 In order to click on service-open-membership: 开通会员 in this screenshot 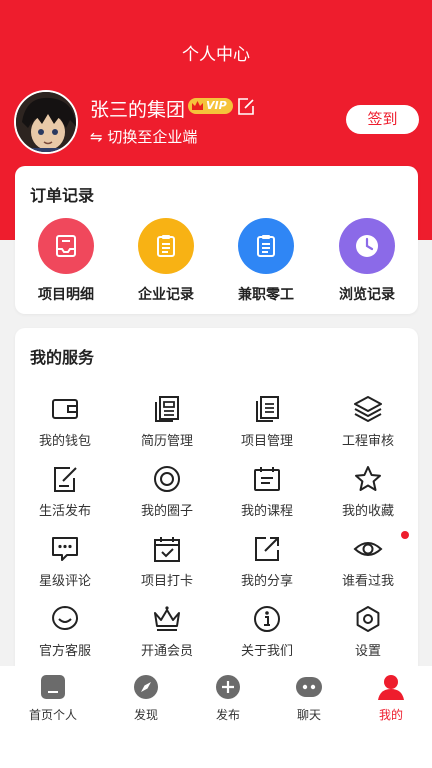, I will do `click(167, 631)`.